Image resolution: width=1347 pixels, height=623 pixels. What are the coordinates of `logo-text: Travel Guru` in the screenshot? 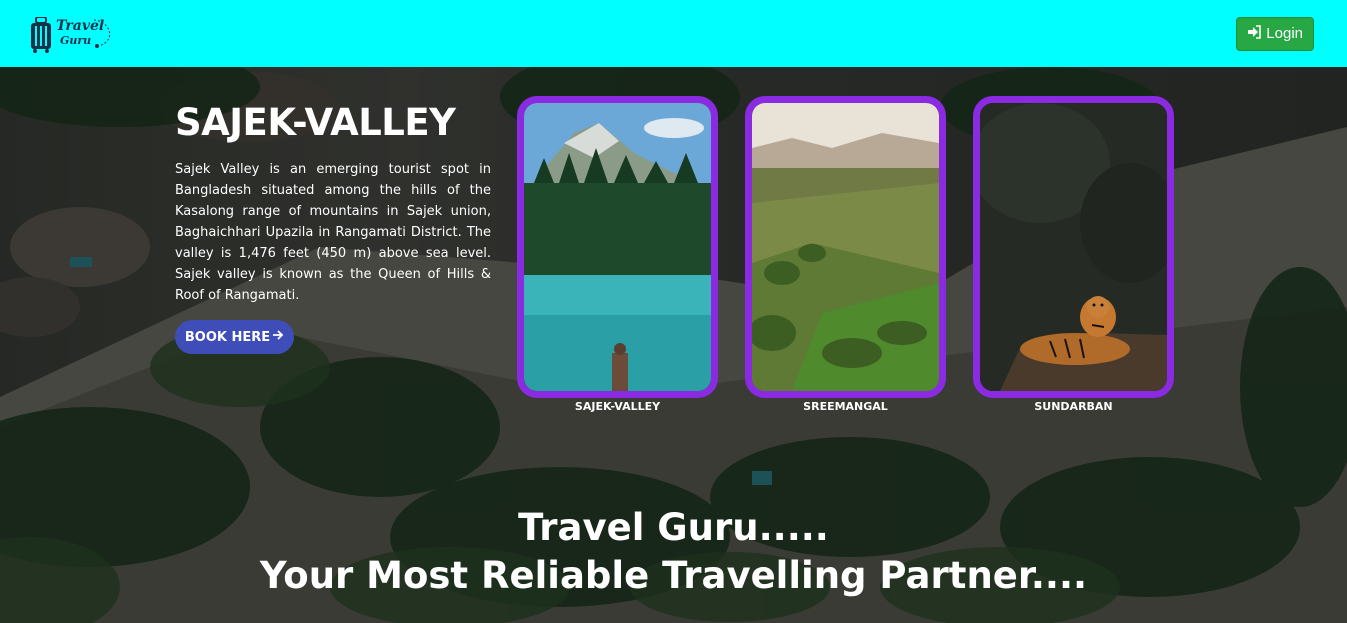 It's located at (84, 34).